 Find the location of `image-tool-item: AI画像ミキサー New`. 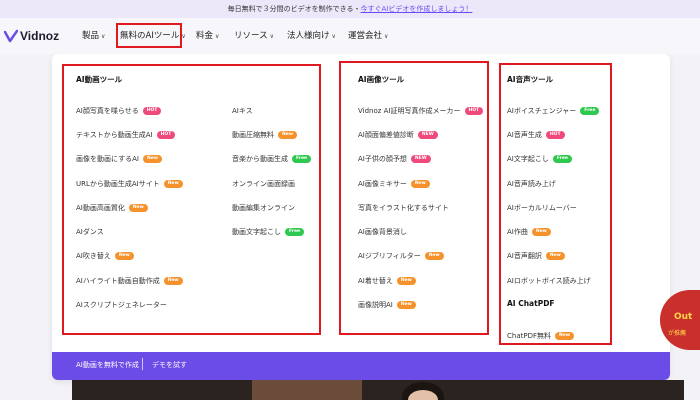

image-tool-item: AI画像ミキサー New is located at coordinates (394, 184).